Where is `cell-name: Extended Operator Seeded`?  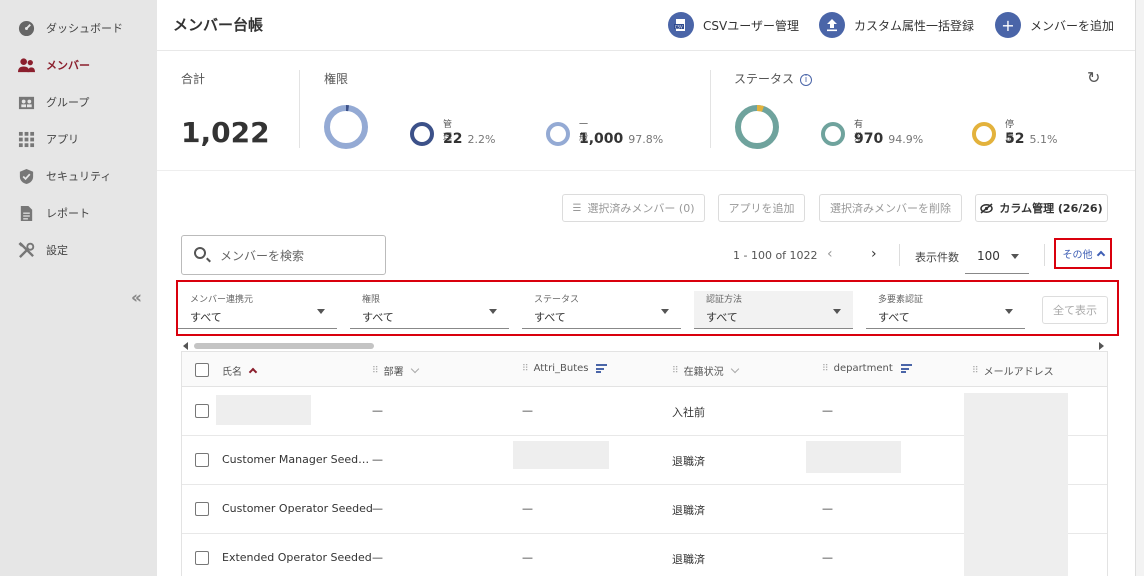 cell-name: Extended Operator Seeded is located at coordinates (297, 557).